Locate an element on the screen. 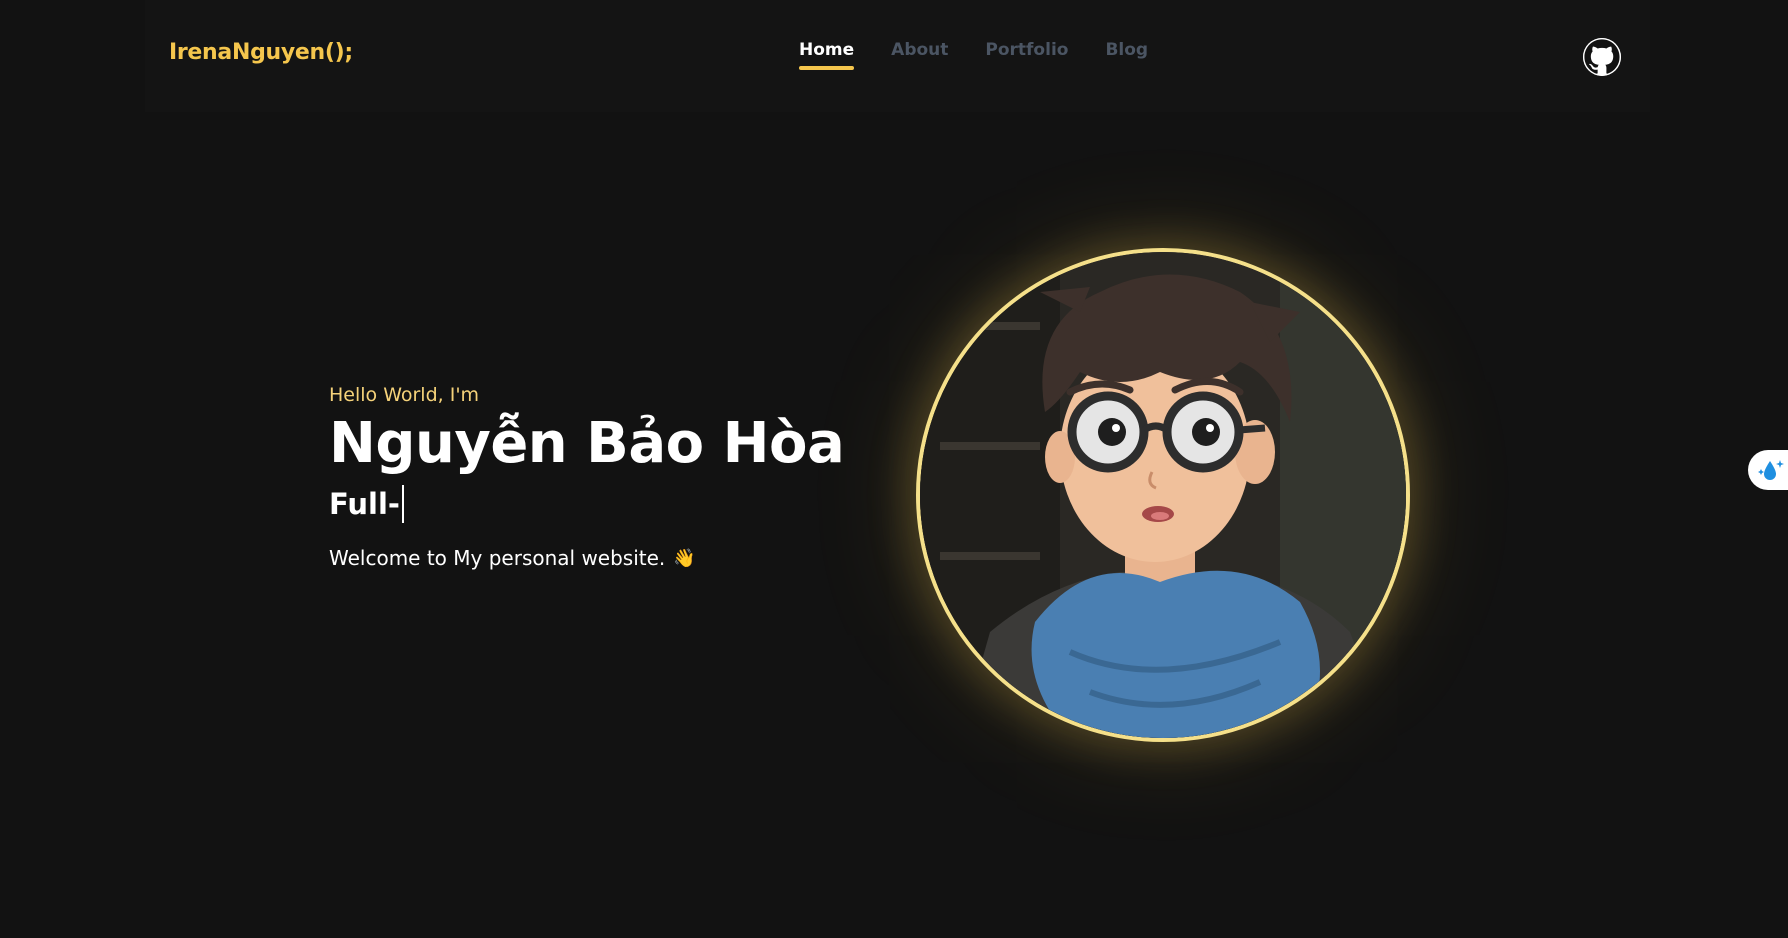  hero-role: Full- is located at coordinates (586, 504).